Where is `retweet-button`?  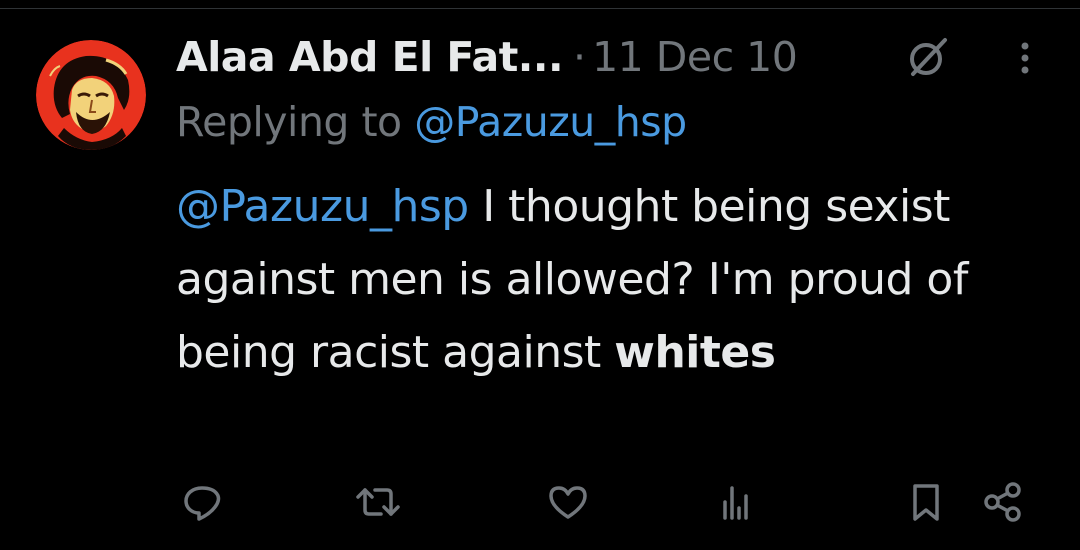
retweet-button is located at coordinates (378, 502).